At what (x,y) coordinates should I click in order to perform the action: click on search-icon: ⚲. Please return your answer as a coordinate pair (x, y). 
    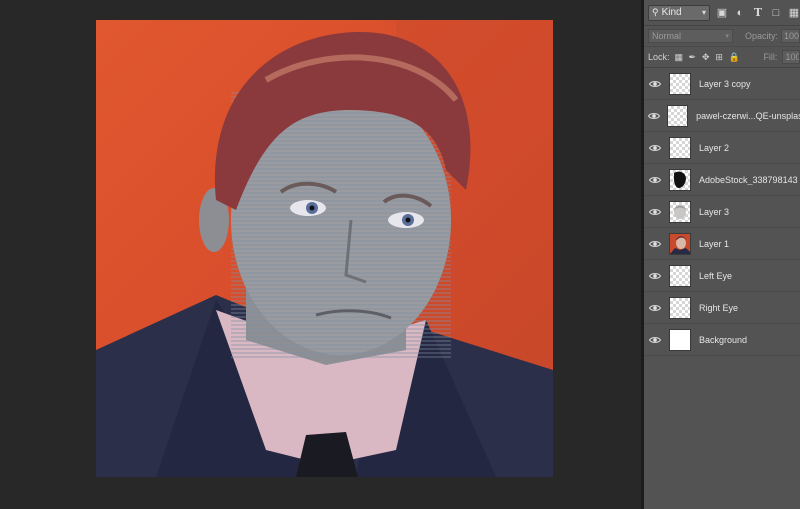
    Looking at the image, I should click on (655, 12).